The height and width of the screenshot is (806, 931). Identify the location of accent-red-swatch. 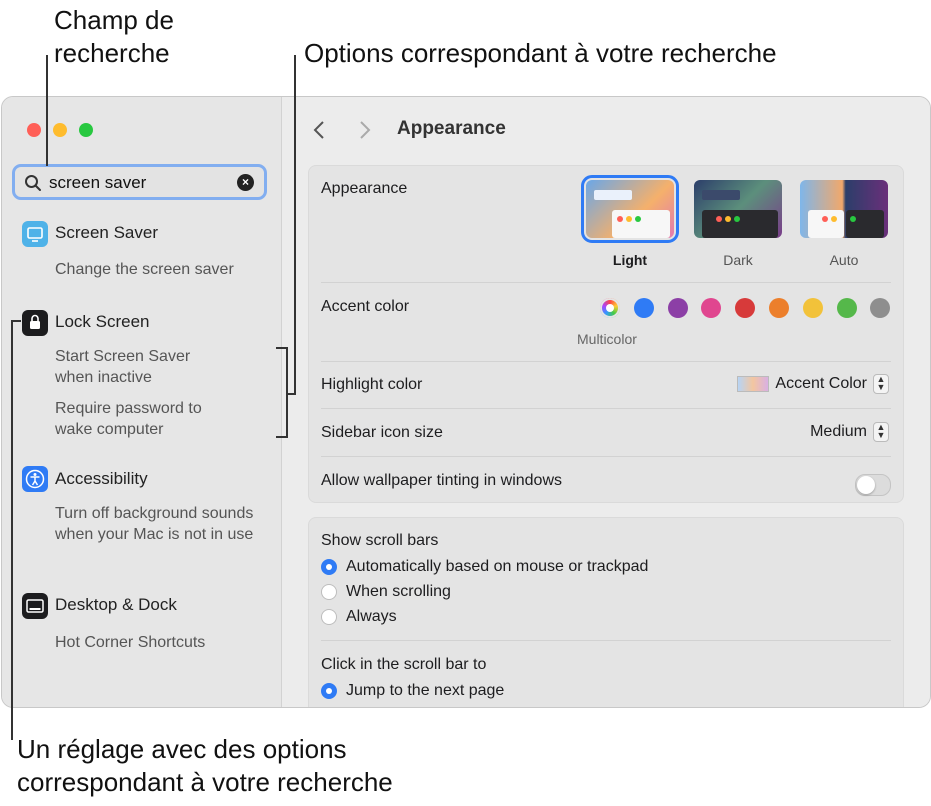
(745, 308).